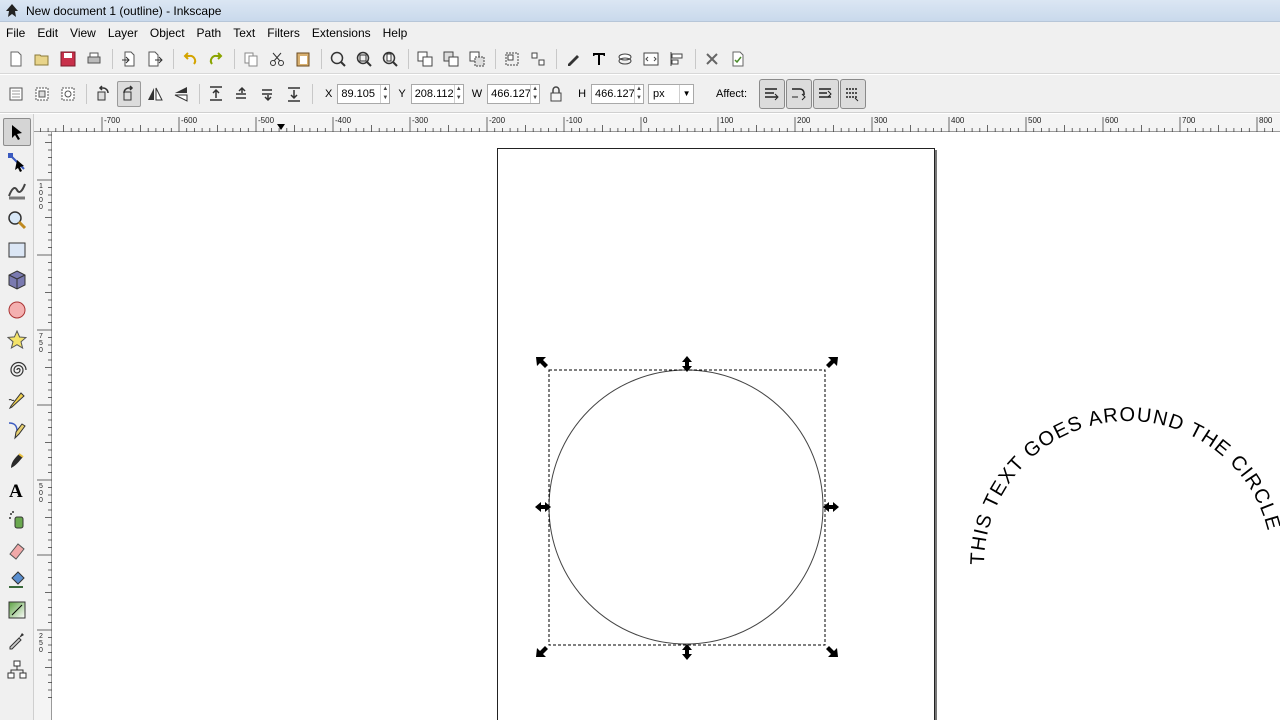 This screenshot has width=1280, height=720. I want to click on chevron-down-icon: ▼, so click(686, 93).